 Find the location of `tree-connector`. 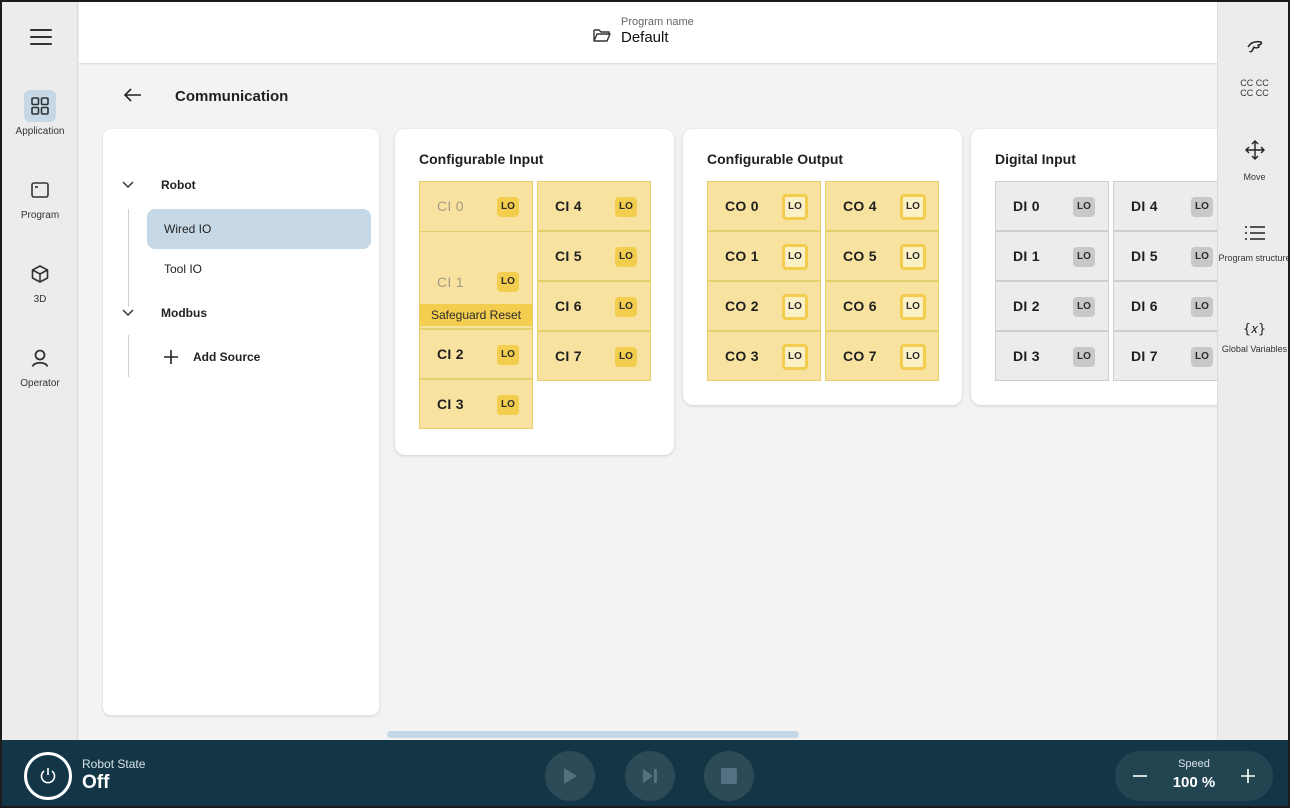

tree-connector is located at coordinates (128, 356).